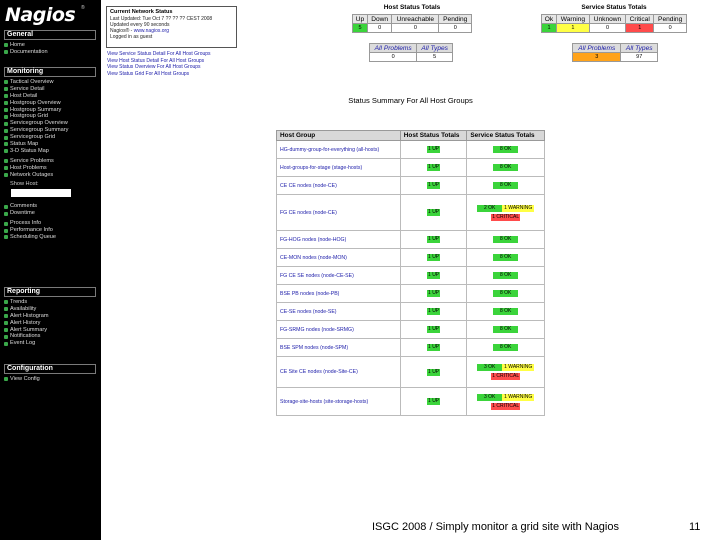  What do you see at coordinates (50, 343) in the screenshot?
I see `sidebar-item-event-log: Event Log` at bounding box center [50, 343].